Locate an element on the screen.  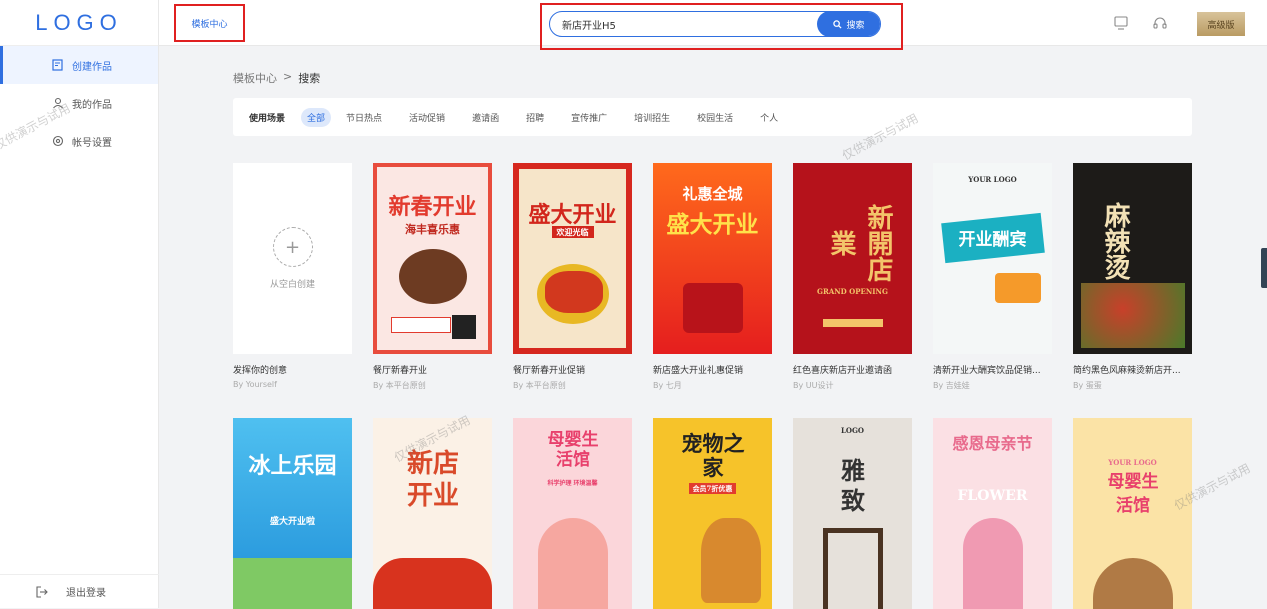
topbar: 模板中心 搜索 高级版 is located at coordinates (713, 25).